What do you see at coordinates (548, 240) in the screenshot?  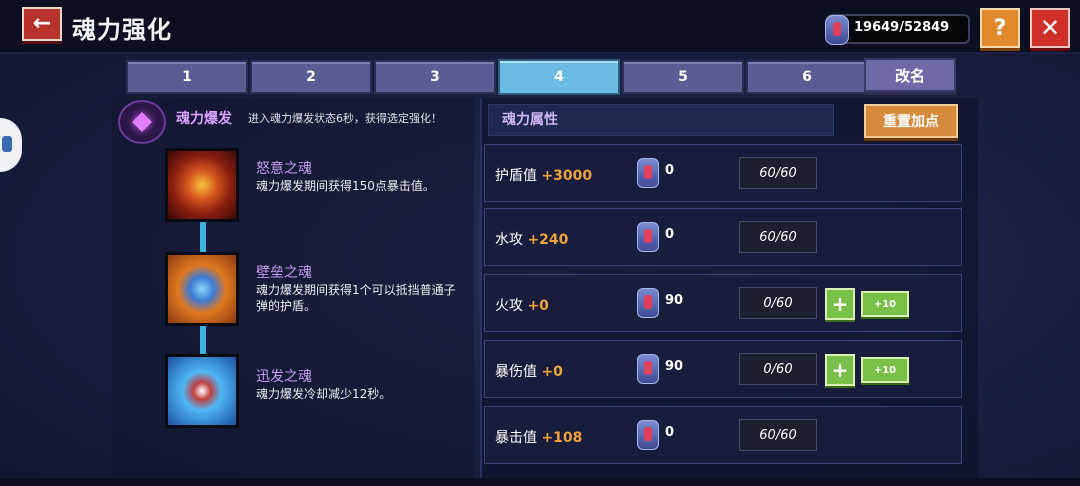 I see `attribute-bonus: +240` at bounding box center [548, 240].